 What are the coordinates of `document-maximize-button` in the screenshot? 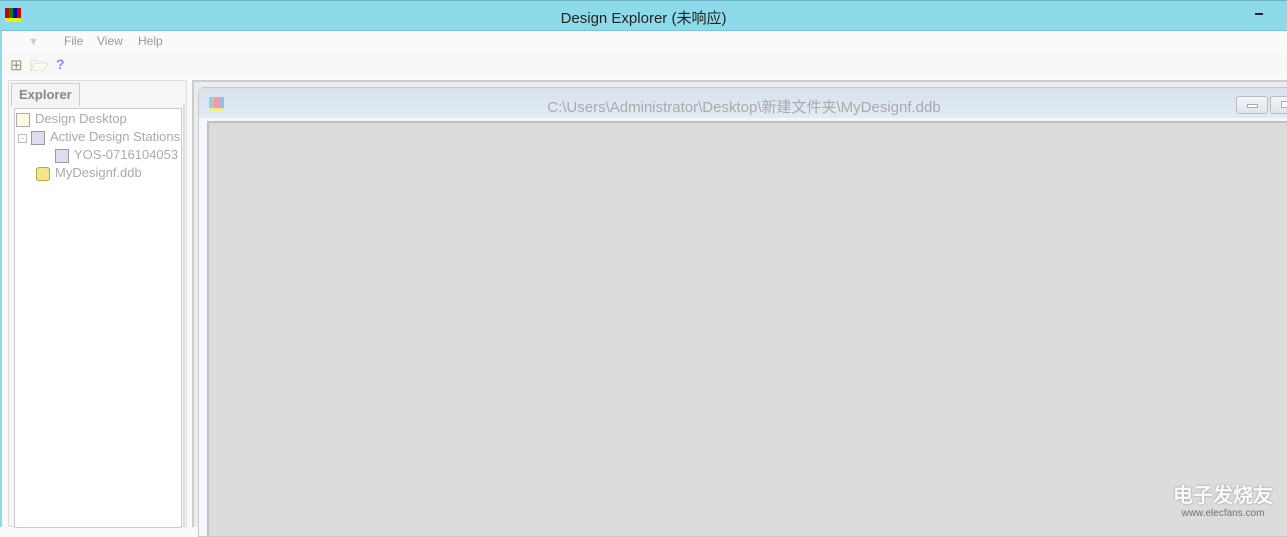 It's located at (1278, 105).